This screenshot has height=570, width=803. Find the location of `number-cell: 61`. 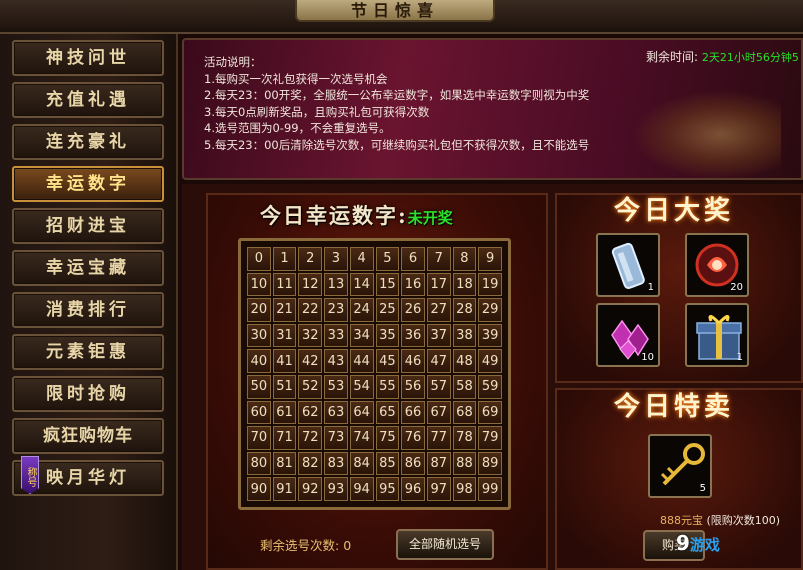

number-cell: 61 is located at coordinates (284, 412).